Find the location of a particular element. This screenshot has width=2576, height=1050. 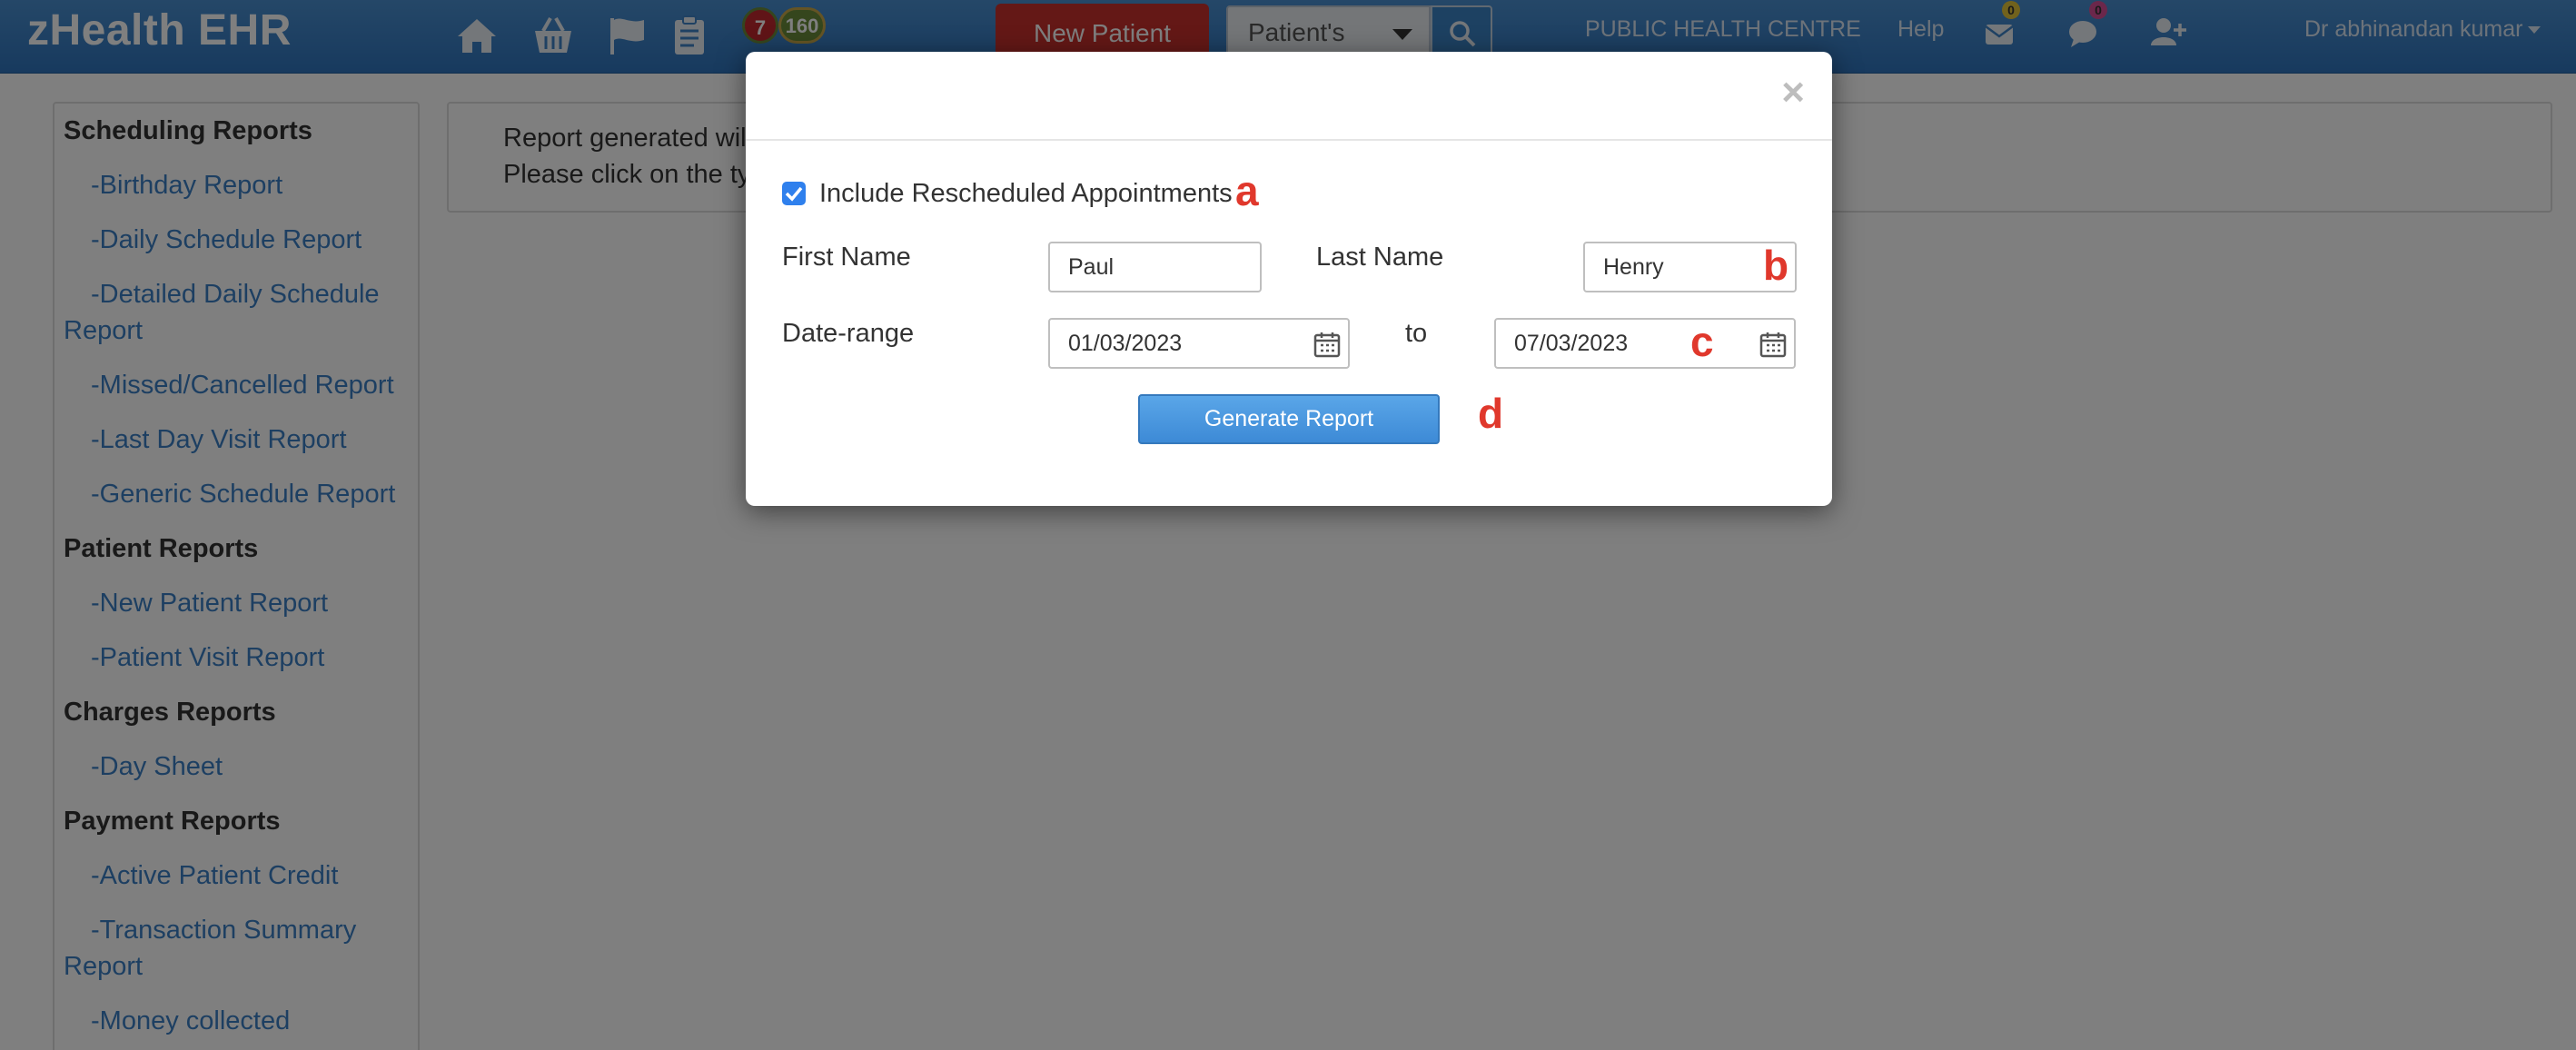

date-range-label: Date-range is located at coordinates (848, 333).